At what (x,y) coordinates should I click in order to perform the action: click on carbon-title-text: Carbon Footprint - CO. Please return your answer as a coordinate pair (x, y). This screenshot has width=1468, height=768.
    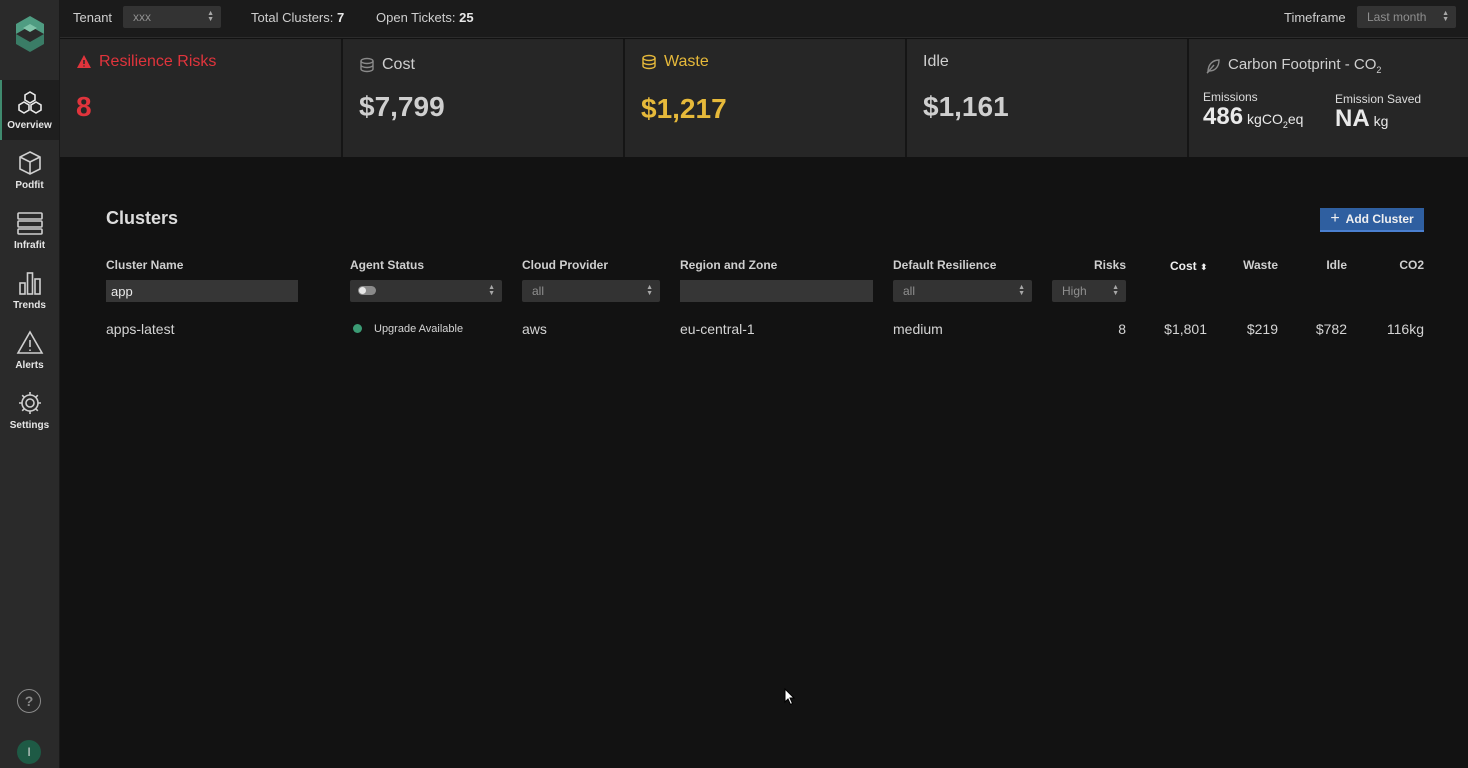
    Looking at the image, I should click on (1302, 64).